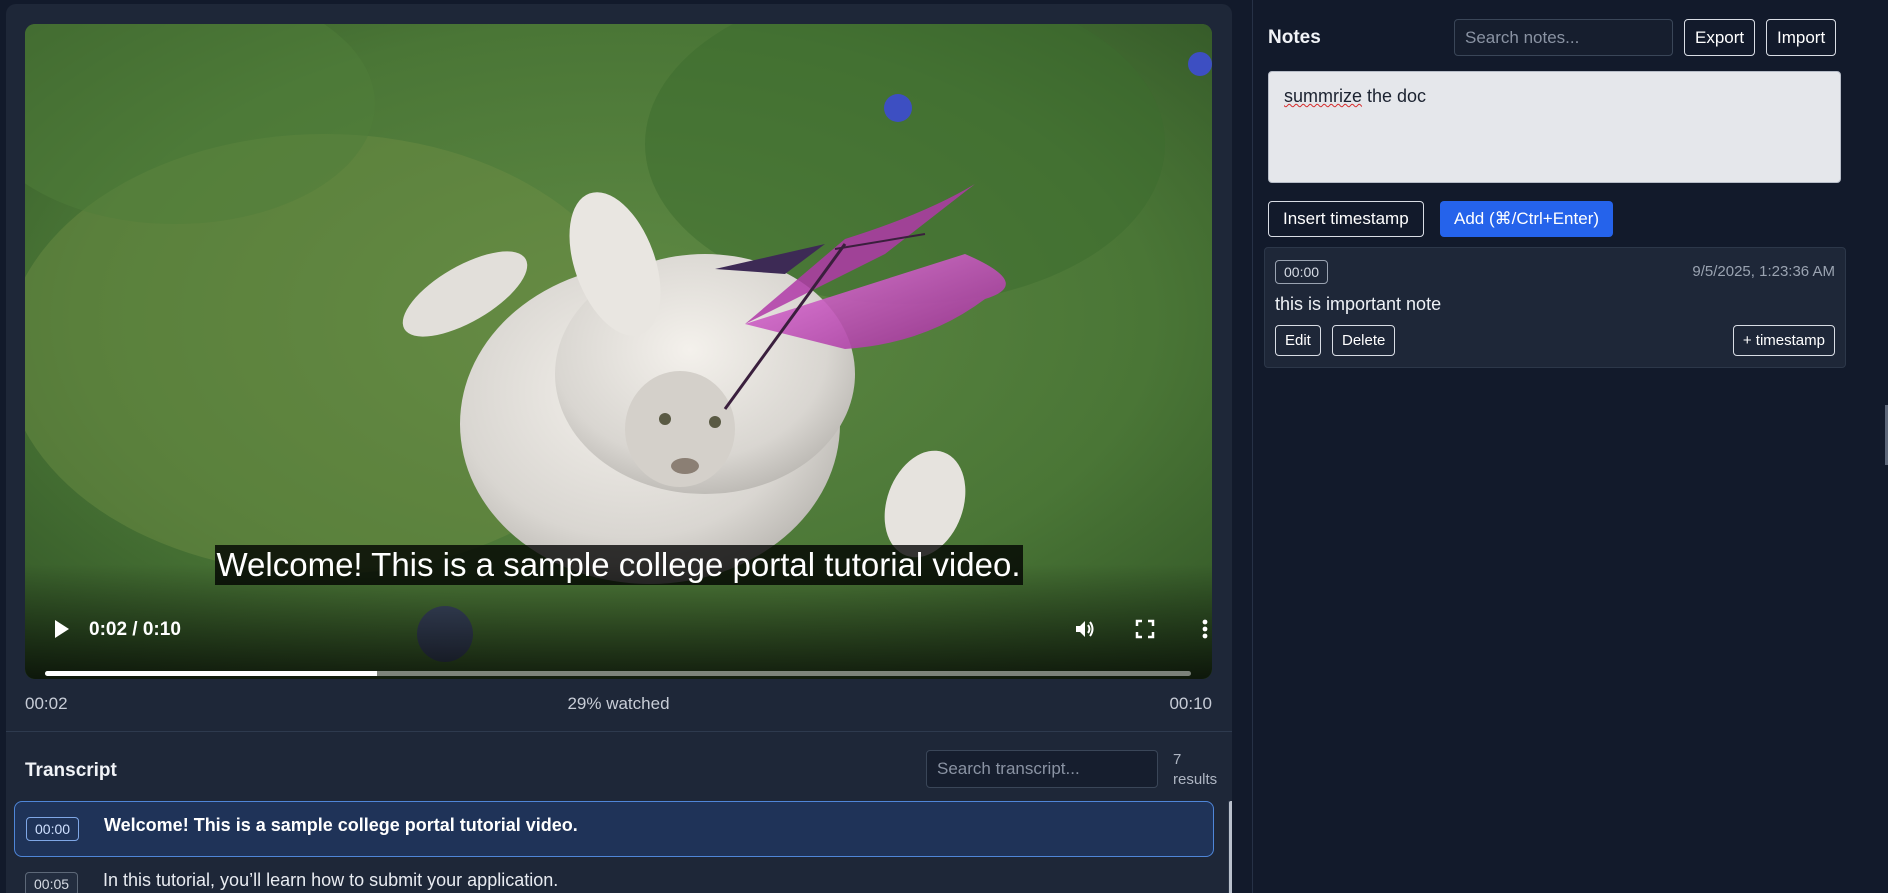 The image size is (1888, 893). What do you see at coordinates (1205, 629) in the screenshot?
I see `more-options-icon` at bounding box center [1205, 629].